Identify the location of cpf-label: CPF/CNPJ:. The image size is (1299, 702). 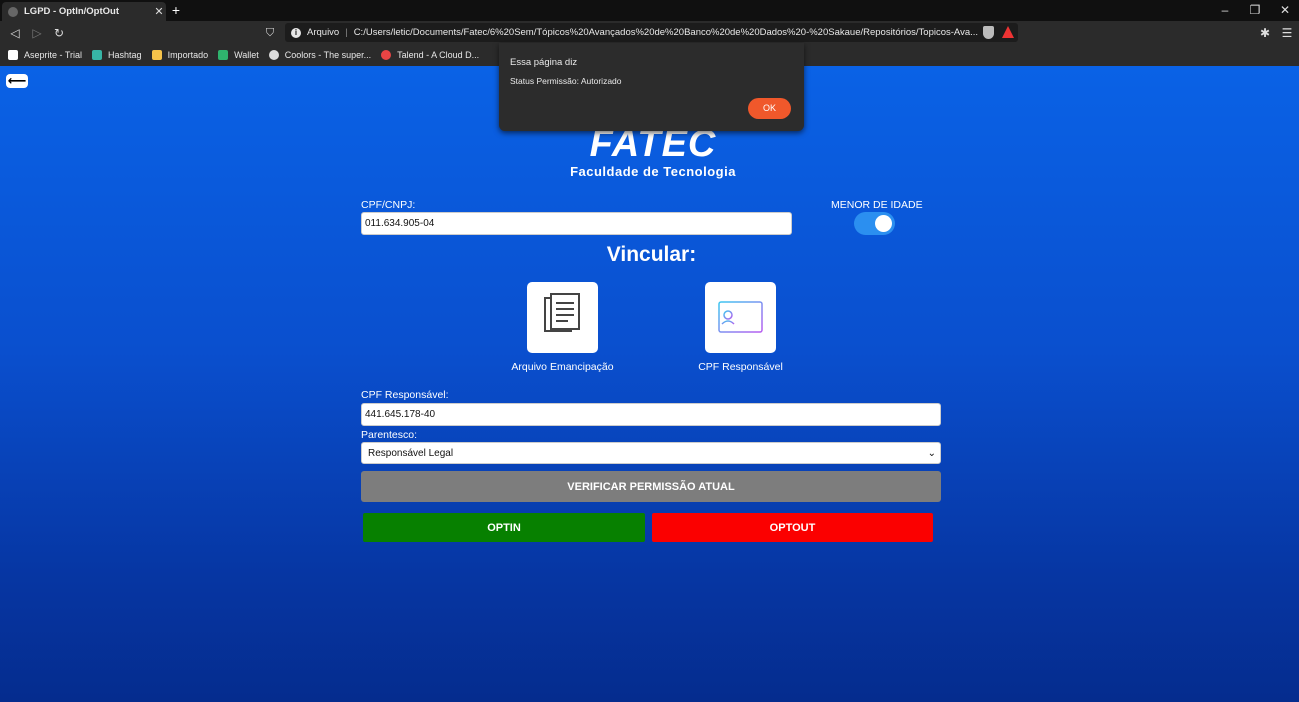
(388, 205).